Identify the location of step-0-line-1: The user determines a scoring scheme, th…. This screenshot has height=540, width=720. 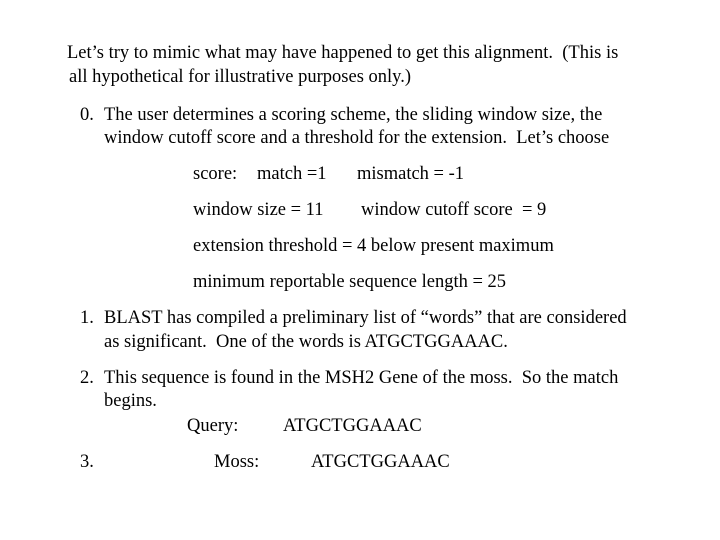
(353, 115).